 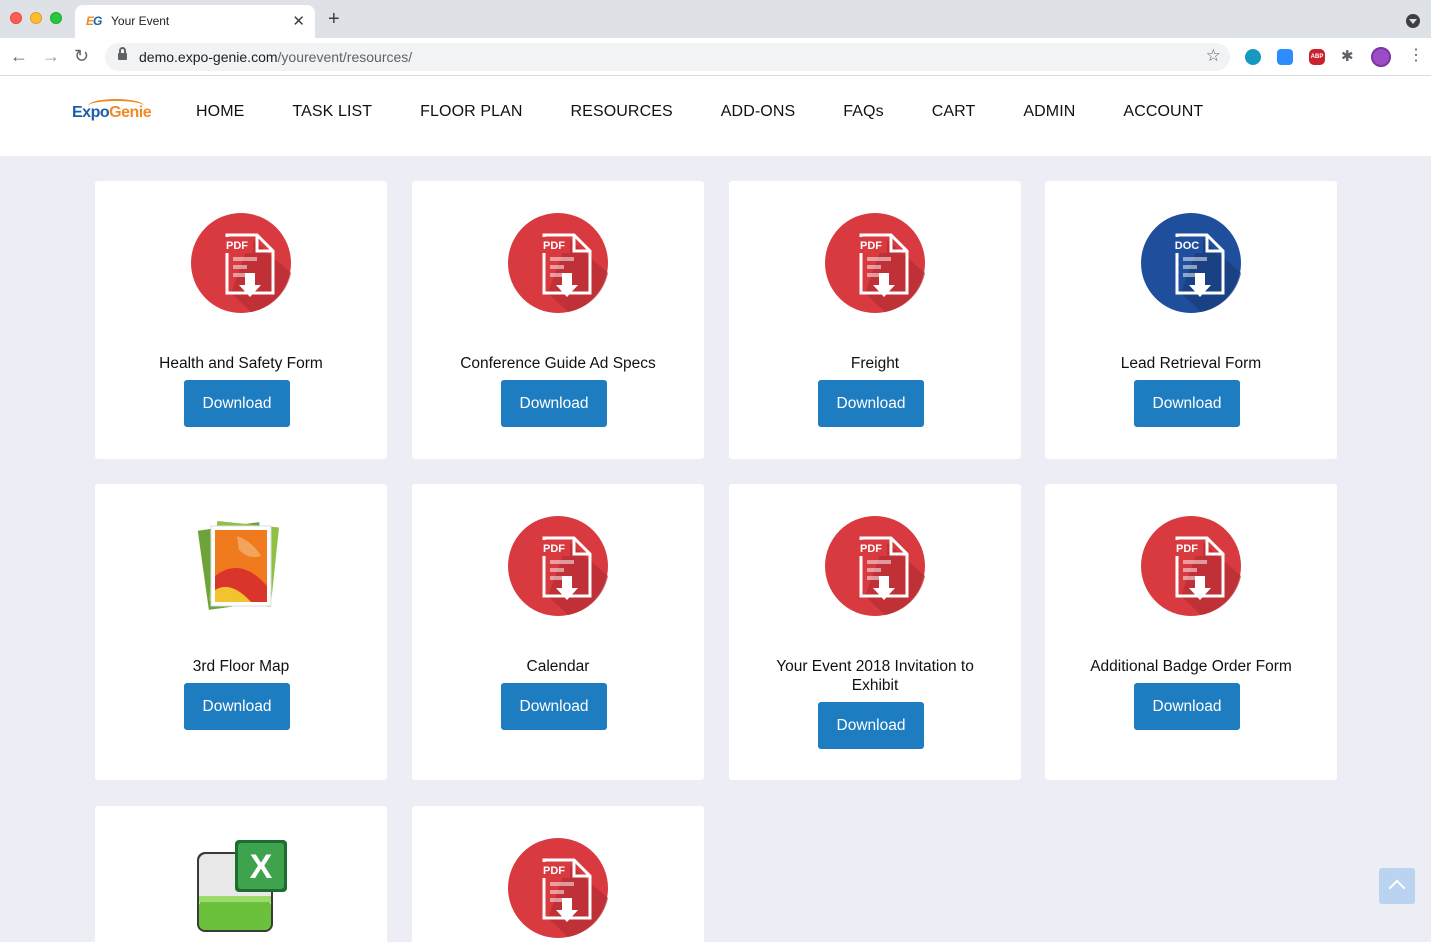 I want to click on maximize-window-button, so click(x=56, y=18).